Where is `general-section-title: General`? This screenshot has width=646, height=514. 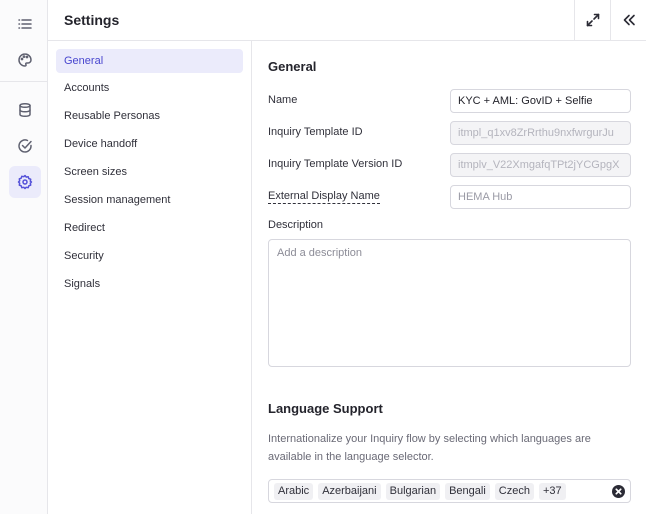 general-section-title: General is located at coordinates (292, 66).